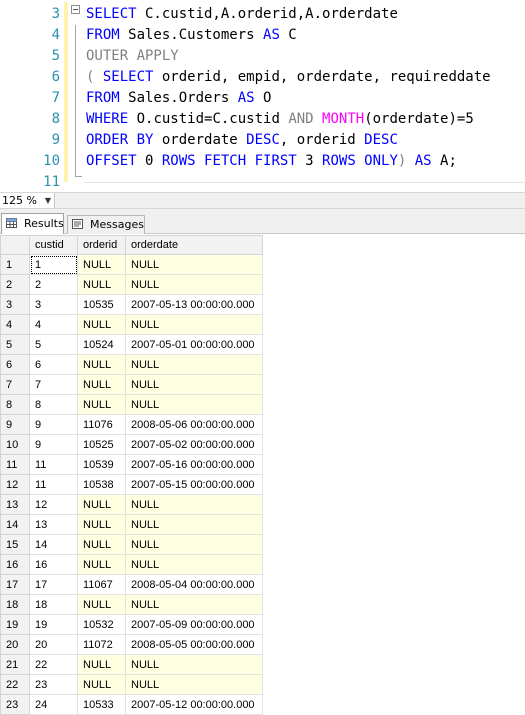 The width and height of the screenshot is (525, 715). Describe the element at coordinates (101, 424) in the screenshot. I see `cell-orderid: 11076` at that location.